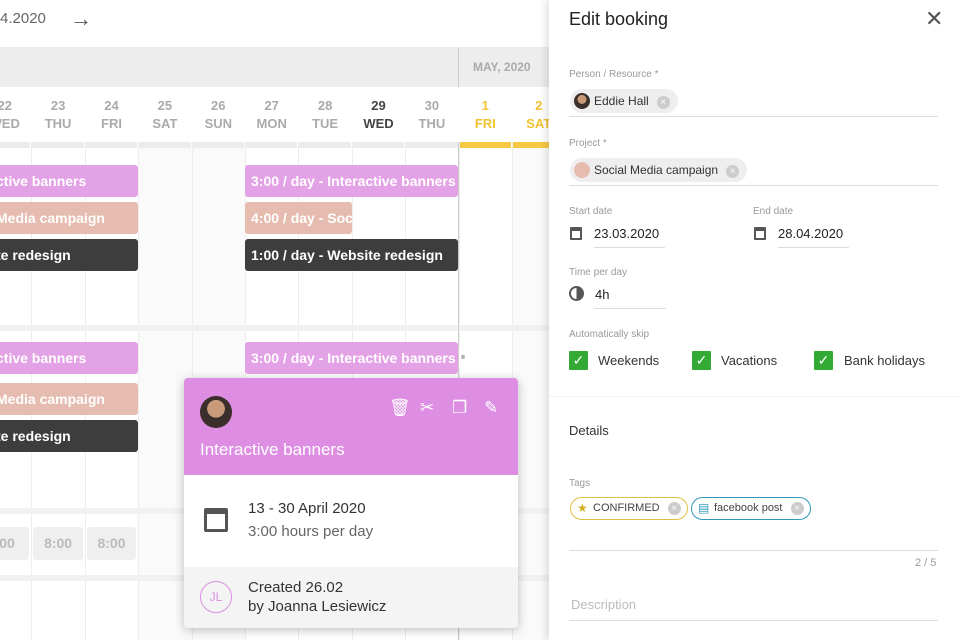 The image size is (960, 640). What do you see at coordinates (485, 114) in the screenshot?
I see `day-header: 1 FRI` at bounding box center [485, 114].